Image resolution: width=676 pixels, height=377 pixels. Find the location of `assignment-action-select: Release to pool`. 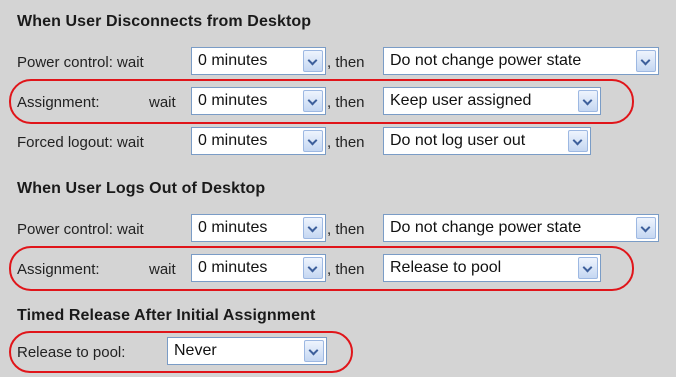

assignment-action-select: Release to pool is located at coordinates (492, 268).